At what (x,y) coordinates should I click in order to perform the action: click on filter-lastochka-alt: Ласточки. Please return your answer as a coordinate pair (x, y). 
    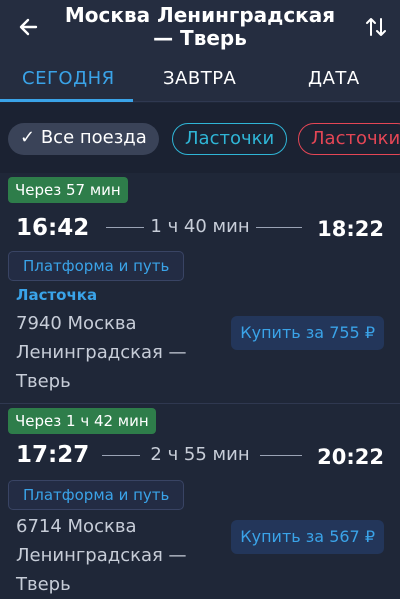
    Looking at the image, I should click on (349, 139).